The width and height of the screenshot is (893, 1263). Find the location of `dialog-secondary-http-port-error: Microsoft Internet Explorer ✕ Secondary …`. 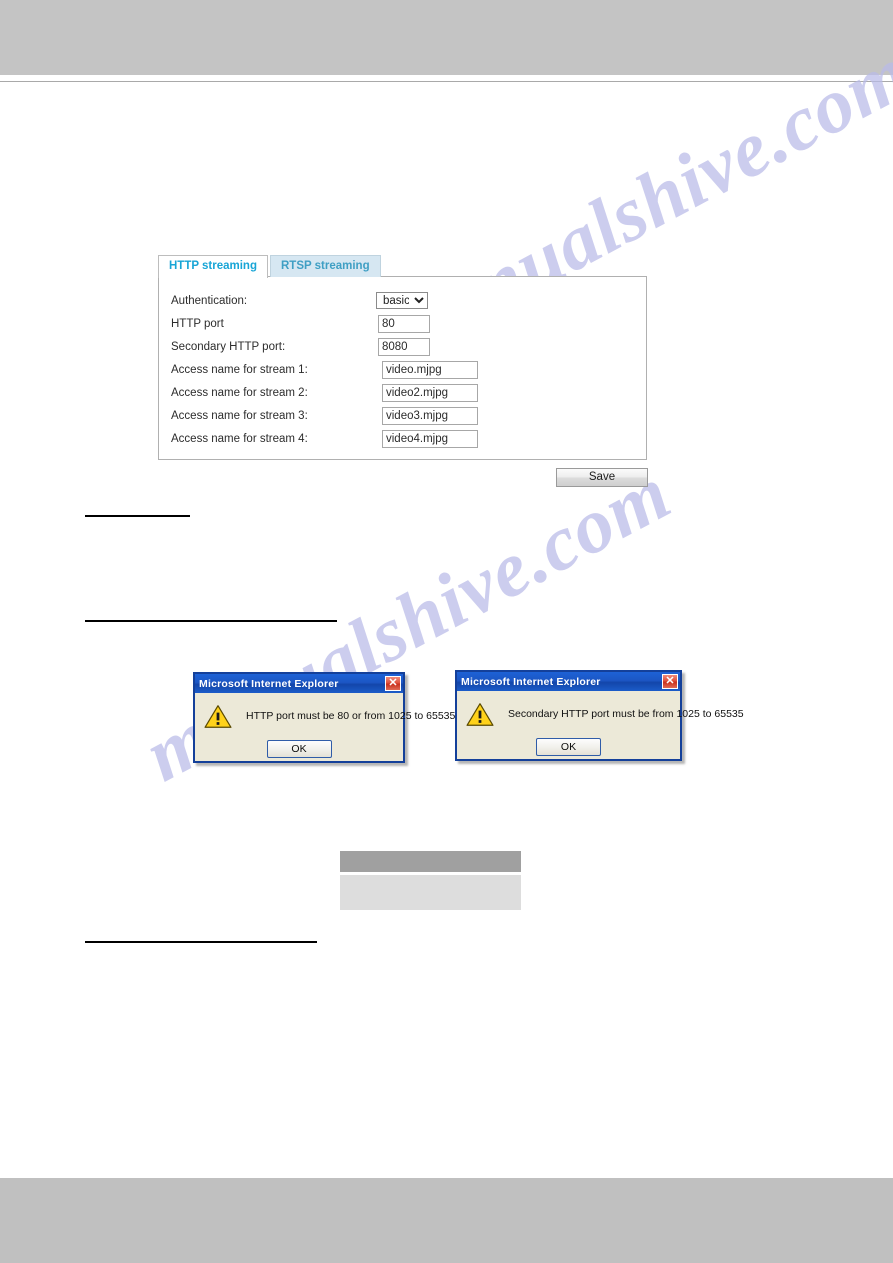

dialog-secondary-http-port-error: Microsoft Internet Explorer ✕ Secondary … is located at coordinates (599, 715).